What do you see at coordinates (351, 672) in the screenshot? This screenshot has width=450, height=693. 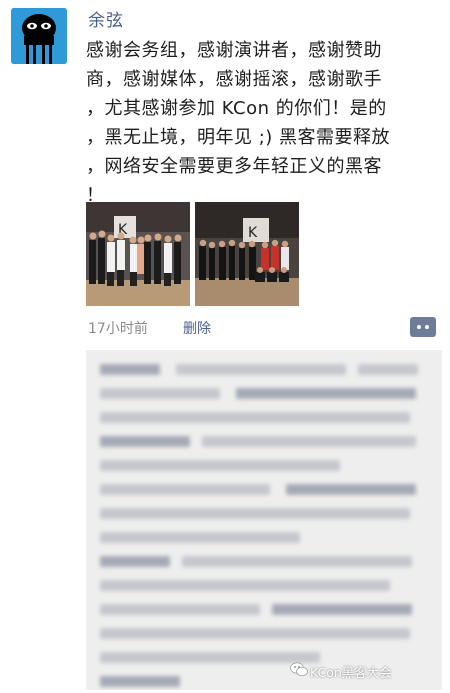 I see `watermark-text: KCon黑客大会` at bounding box center [351, 672].